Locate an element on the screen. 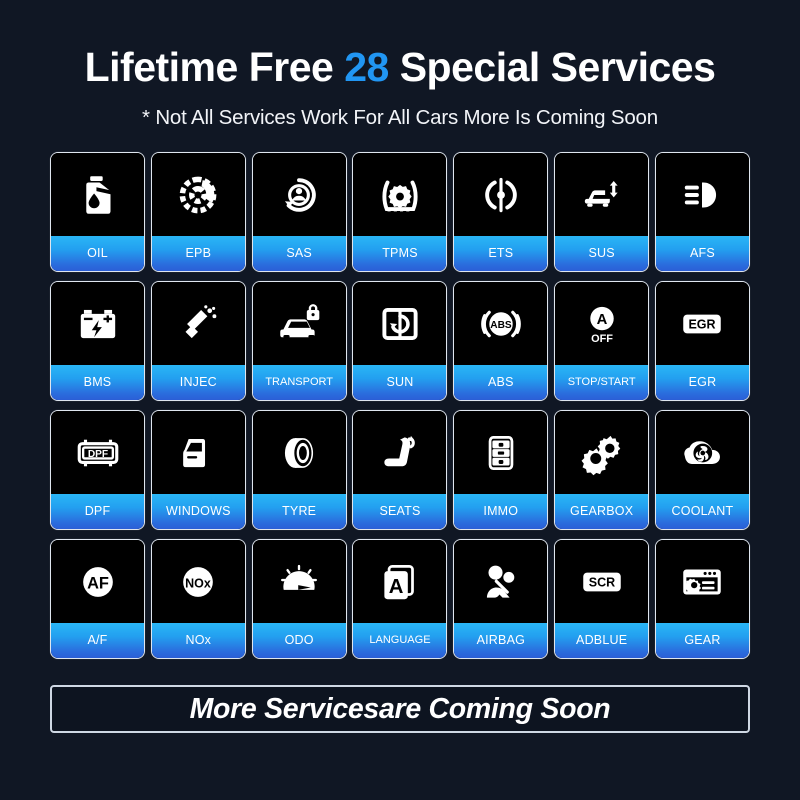 The height and width of the screenshot is (800, 800). service-card: EGR EGR is located at coordinates (702, 341).